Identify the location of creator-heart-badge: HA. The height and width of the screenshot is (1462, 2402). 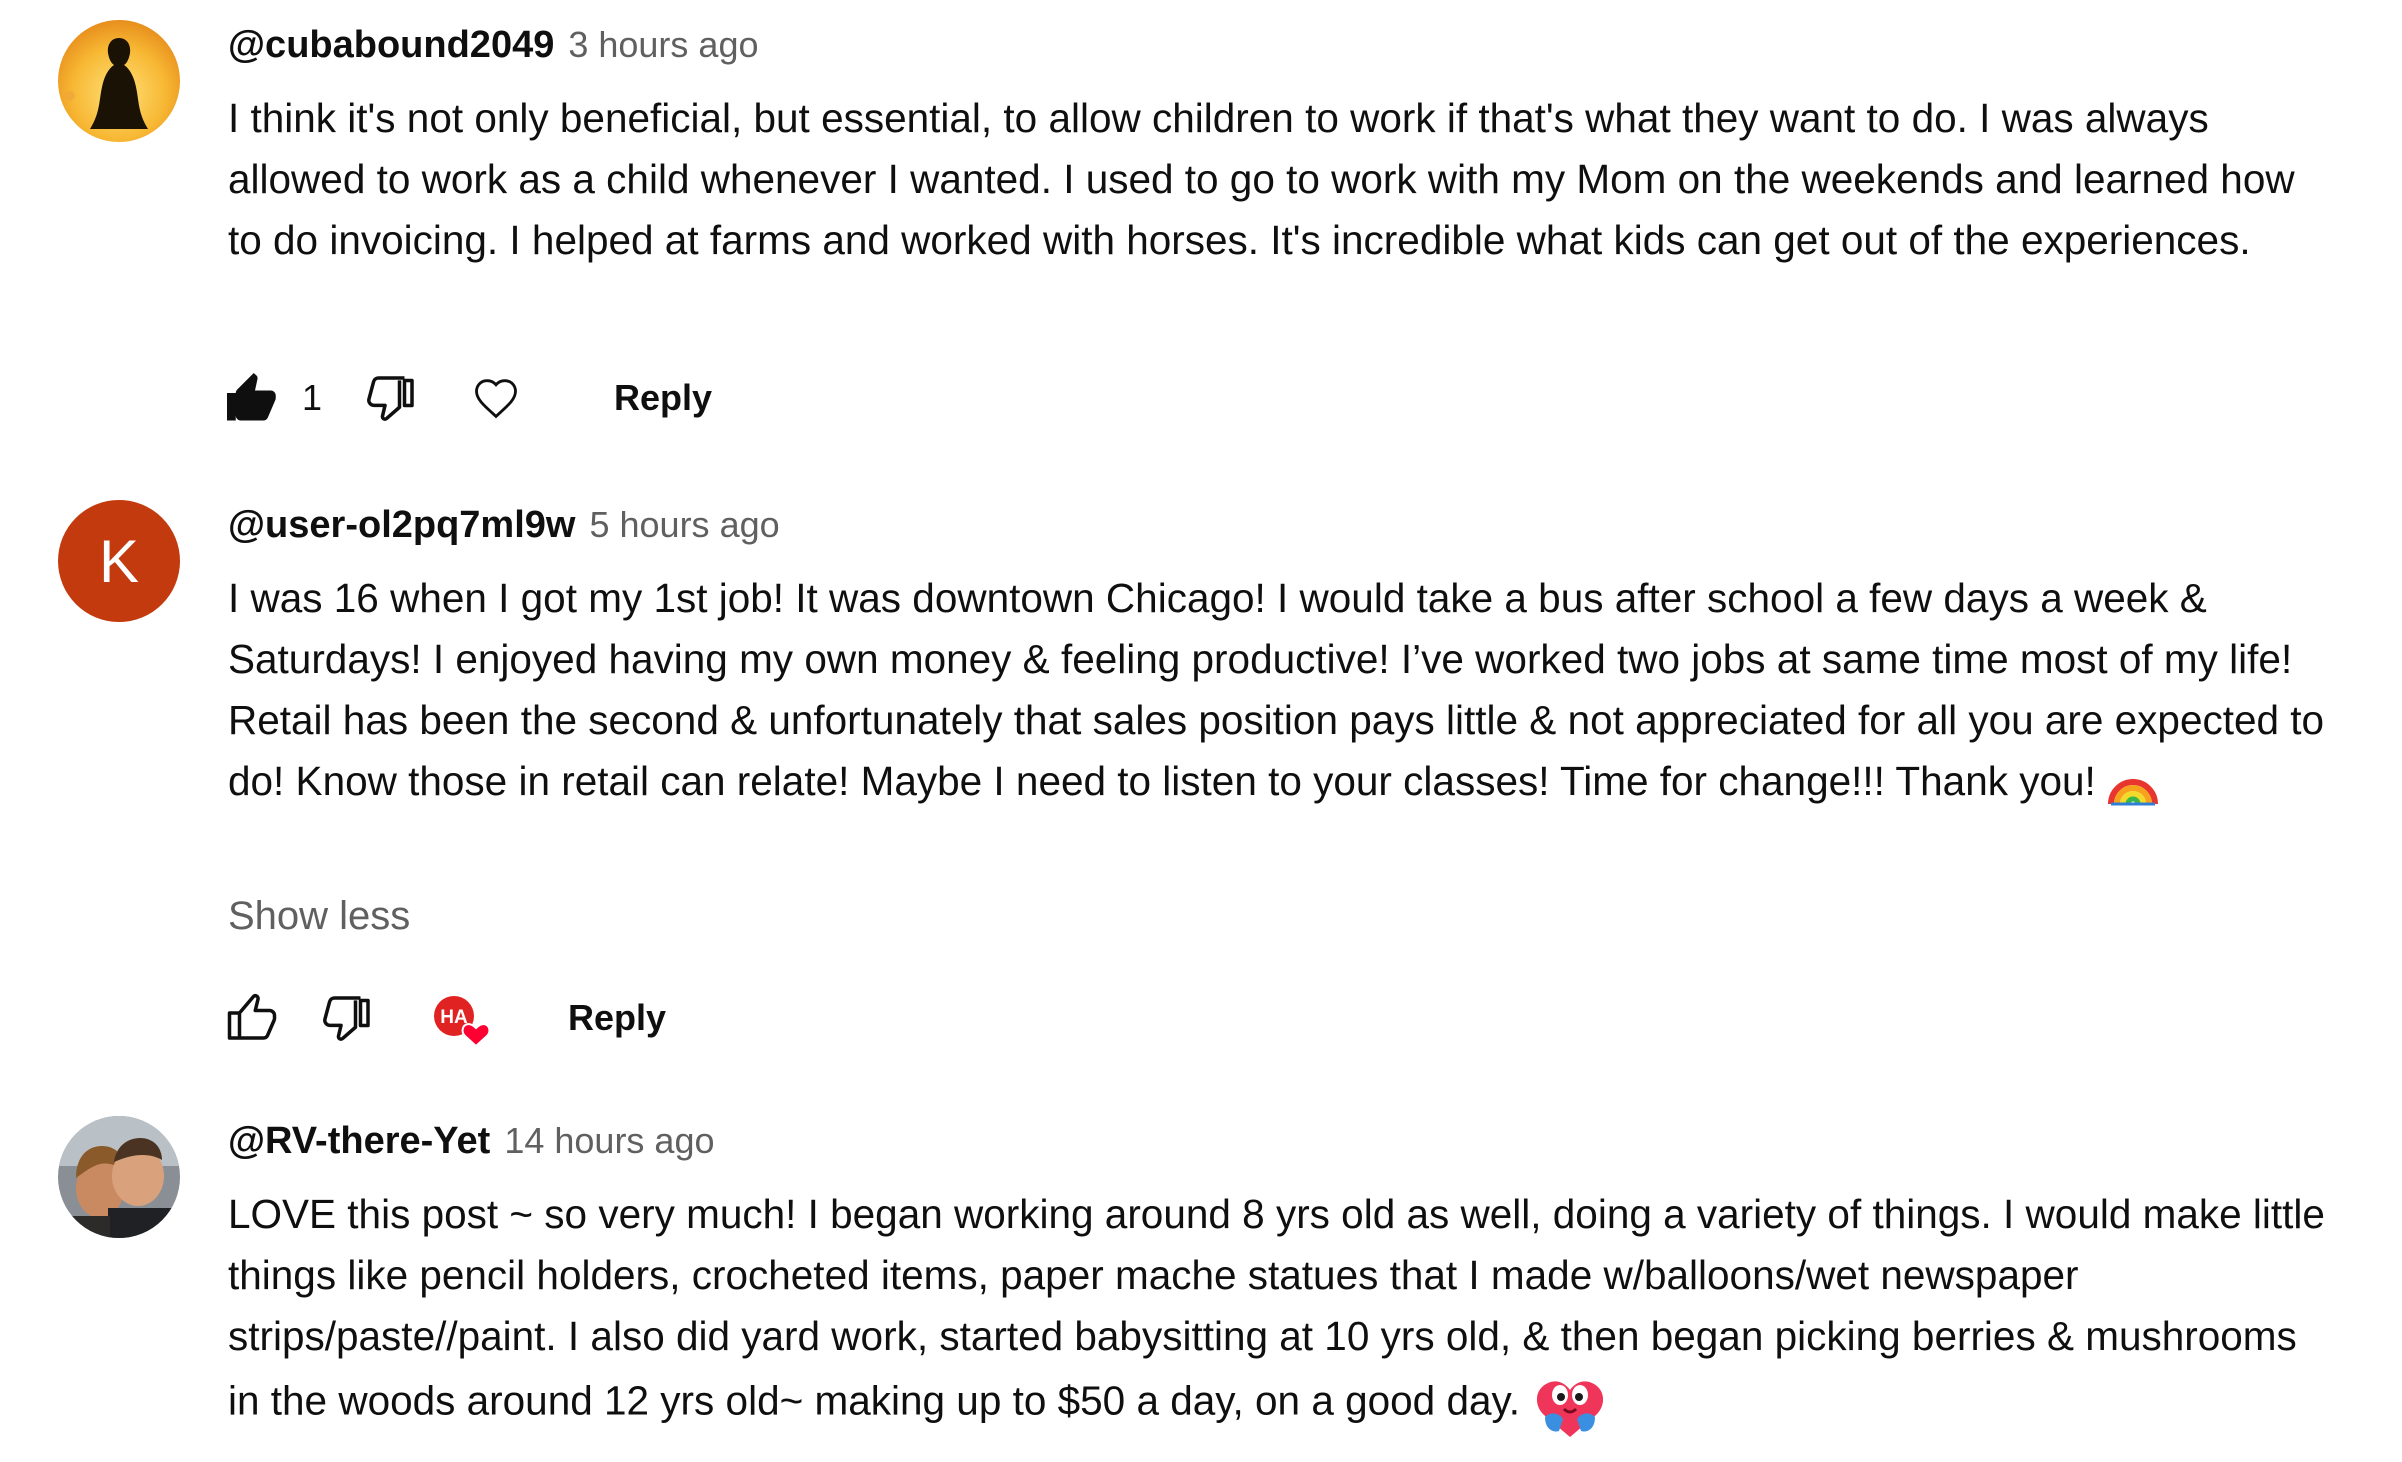
(463, 1018).